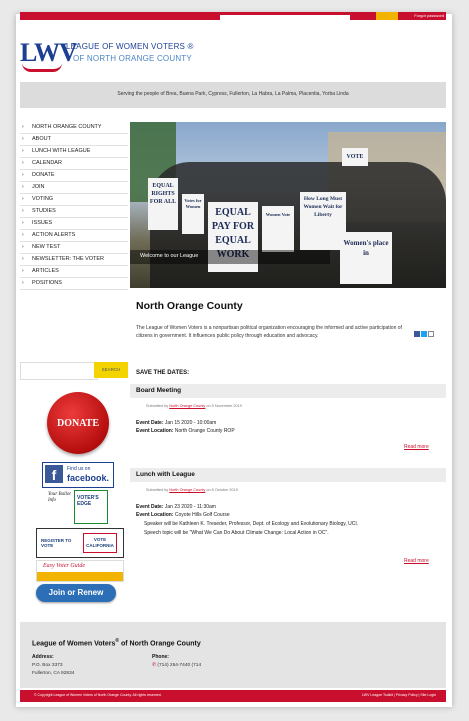 The image size is (469, 721). What do you see at coordinates (193, 214) in the screenshot?
I see `hero-sign: Votes for Women` at bounding box center [193, 214].